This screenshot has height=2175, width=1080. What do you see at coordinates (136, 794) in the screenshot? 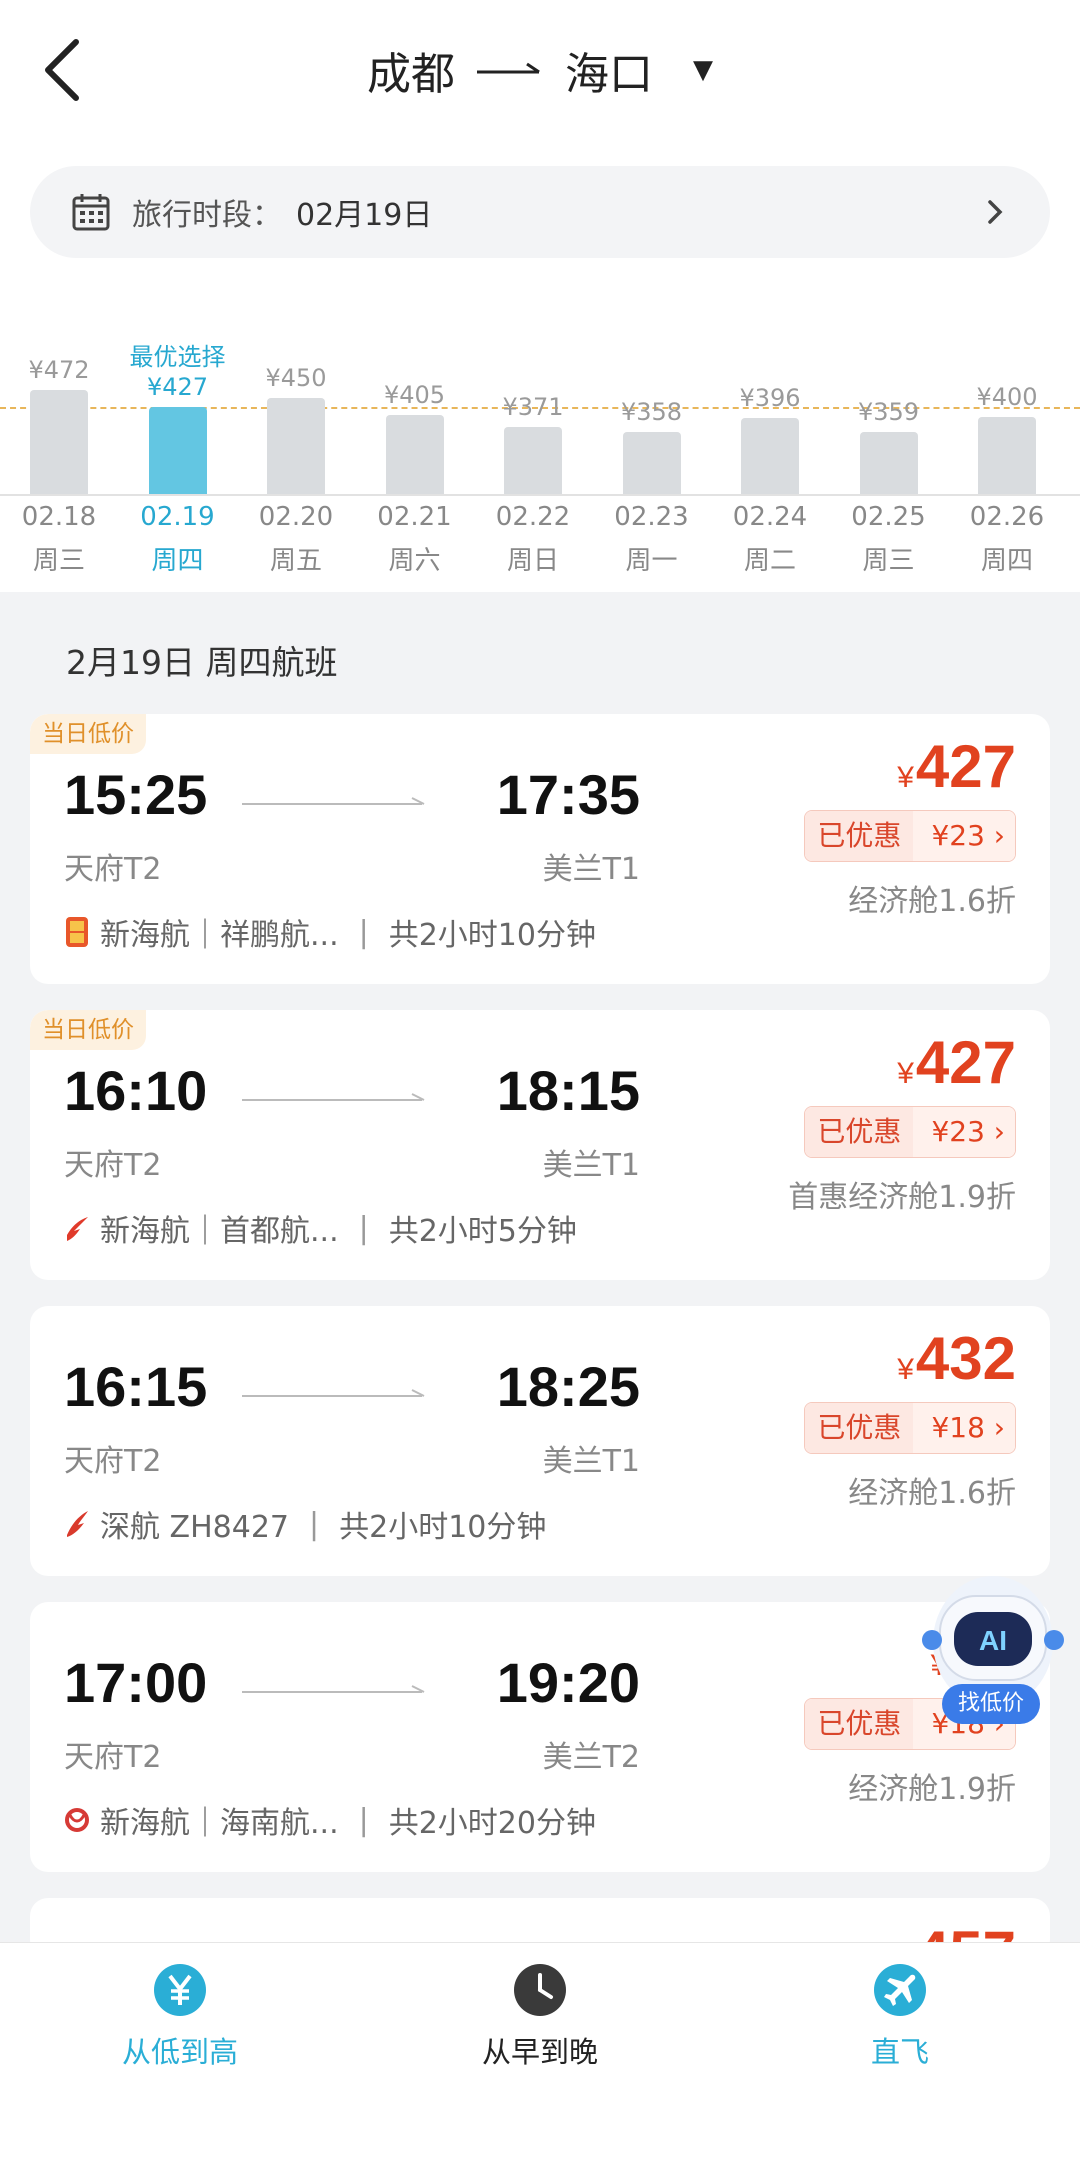
I see `departure-time: 15:25` at bounding box center [136, 794].